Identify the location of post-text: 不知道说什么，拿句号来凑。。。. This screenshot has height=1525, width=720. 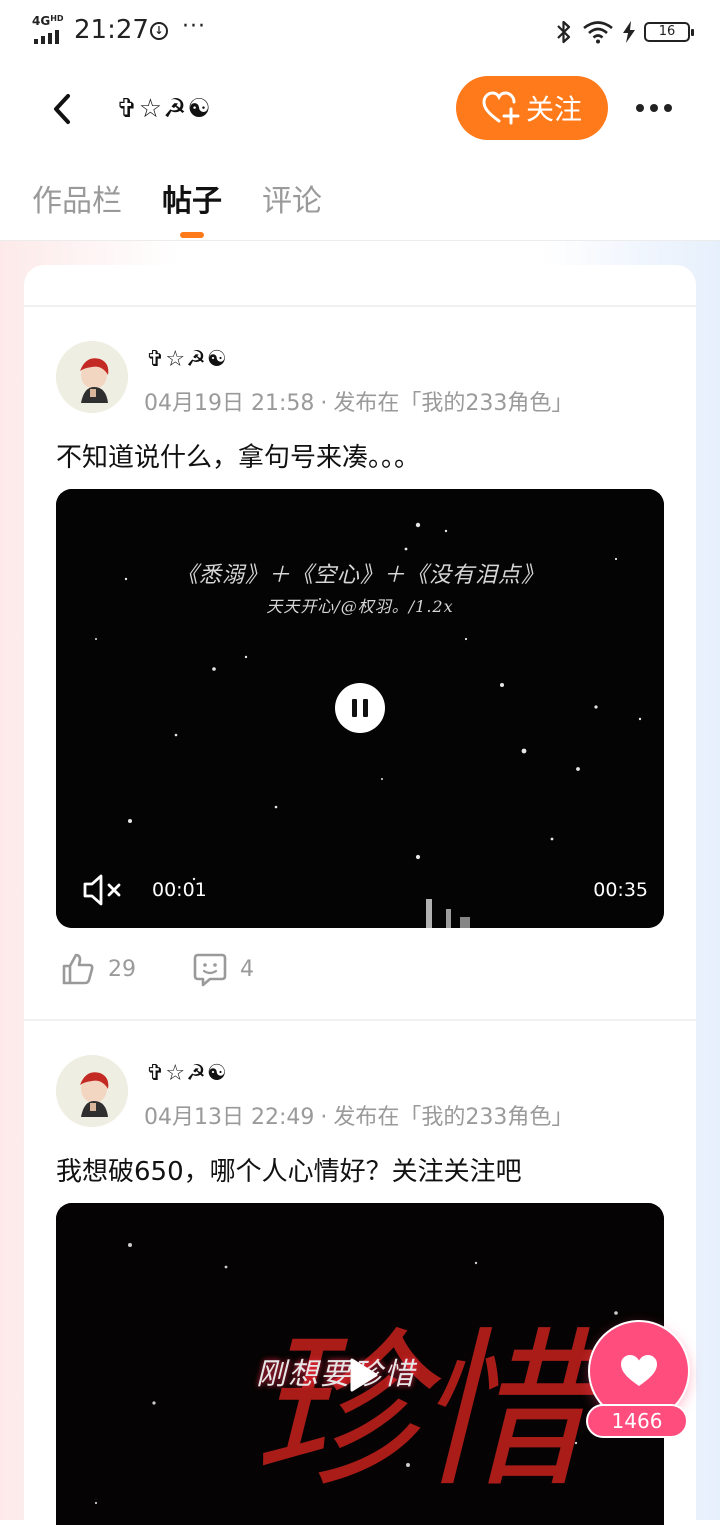
(238, 458).